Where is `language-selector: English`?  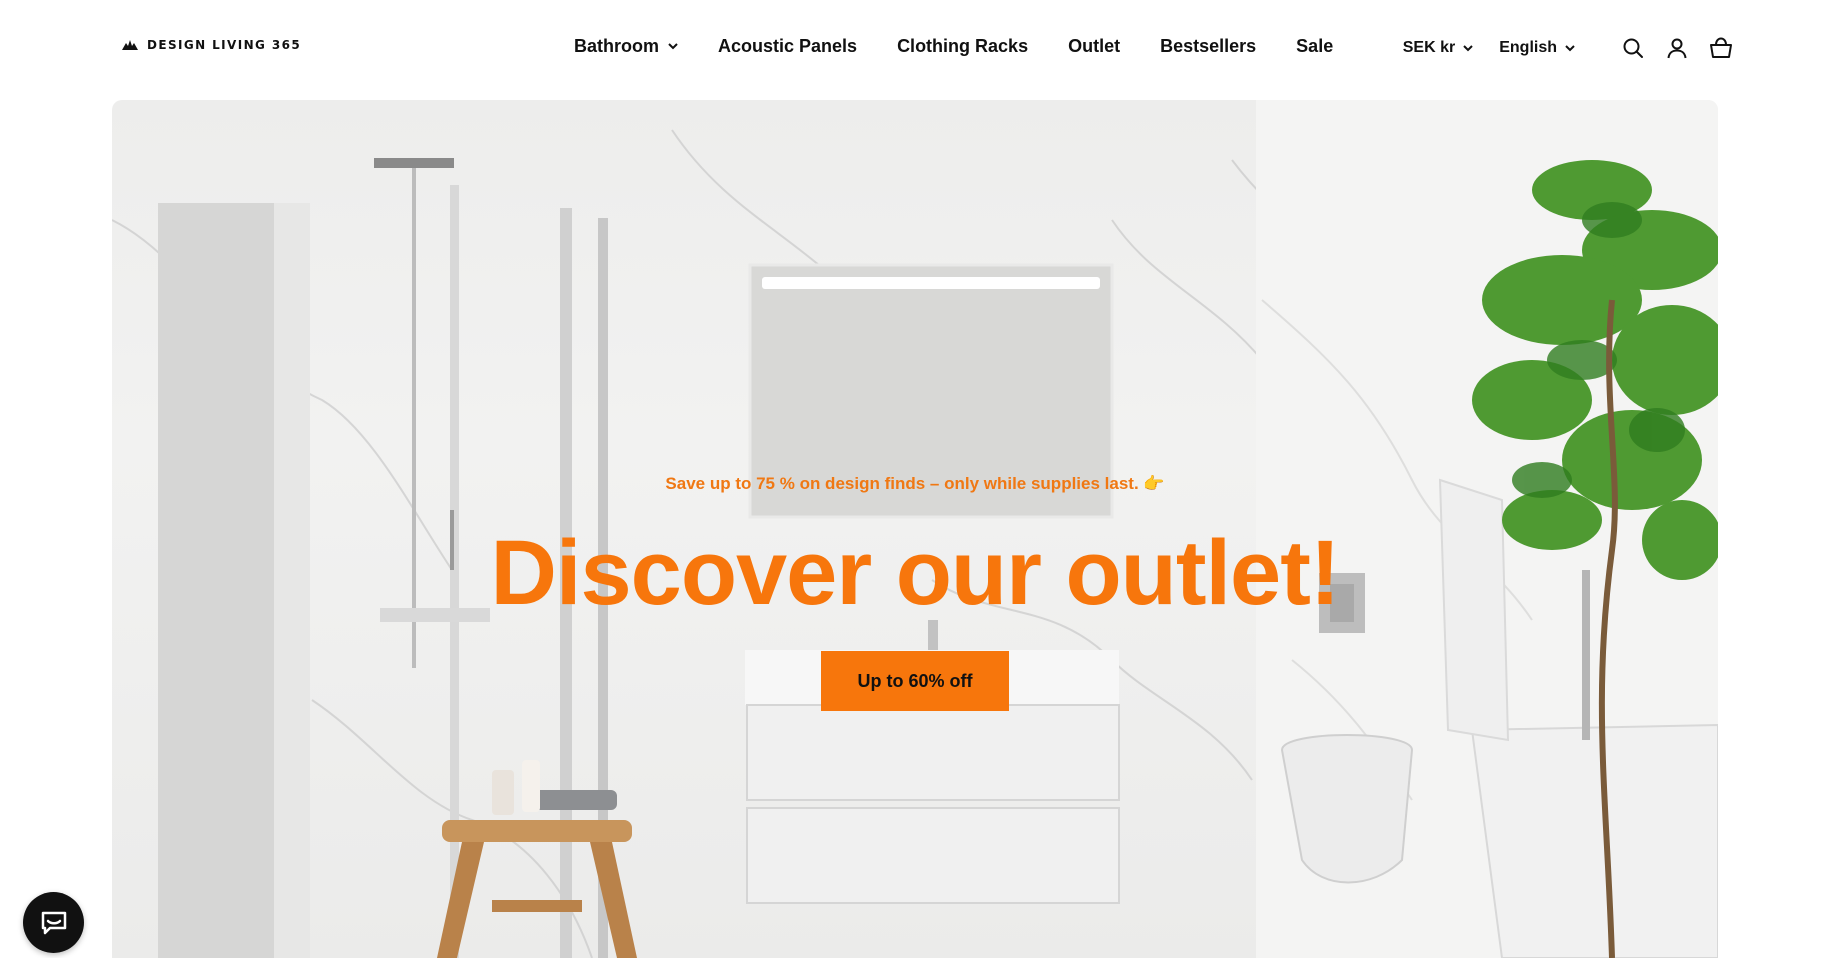 language-selector: English is located at coordinates (1537, 48).